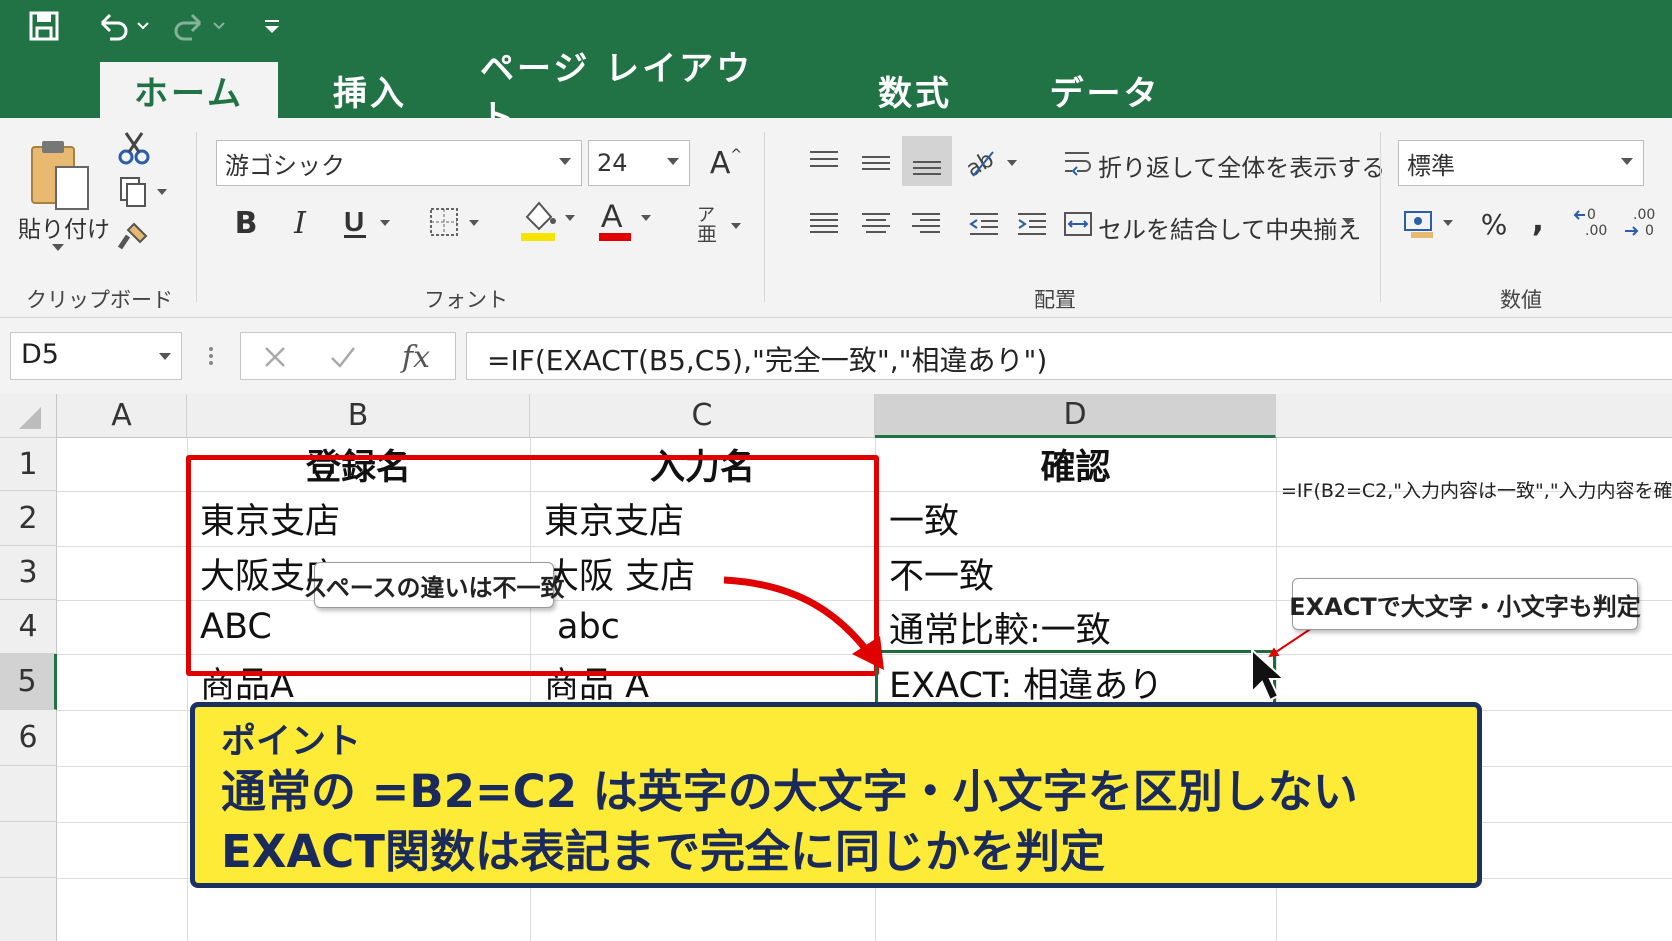 The width and height of the screenshot is (1672, 941). What do you see at coordinates (927, 161) in the screenshot?
I see `align-bottom-icon` at bounding box center [927, 161].